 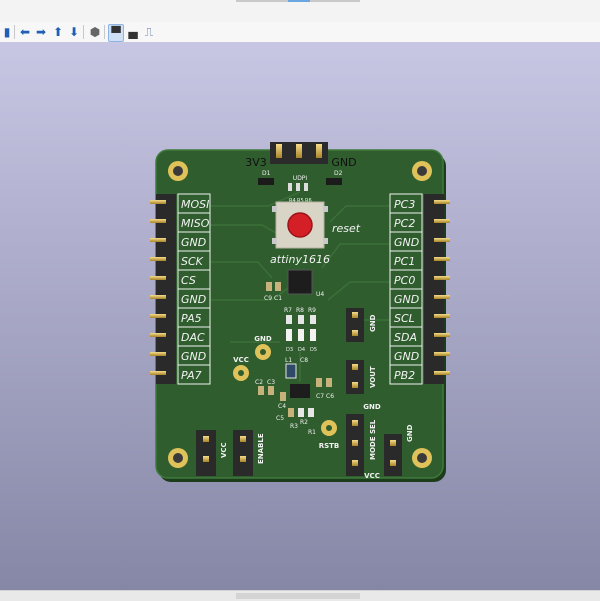 I want to click on connector-label-vout: VOUT, so click(x=373, y=377).